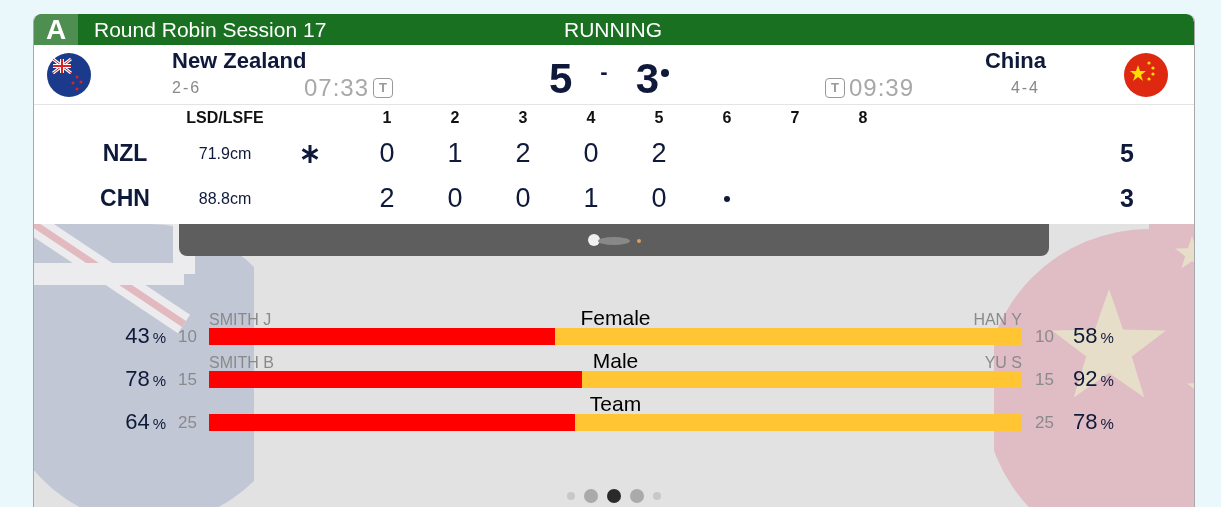  I want to click on team-score: 3, so click(652, 78).